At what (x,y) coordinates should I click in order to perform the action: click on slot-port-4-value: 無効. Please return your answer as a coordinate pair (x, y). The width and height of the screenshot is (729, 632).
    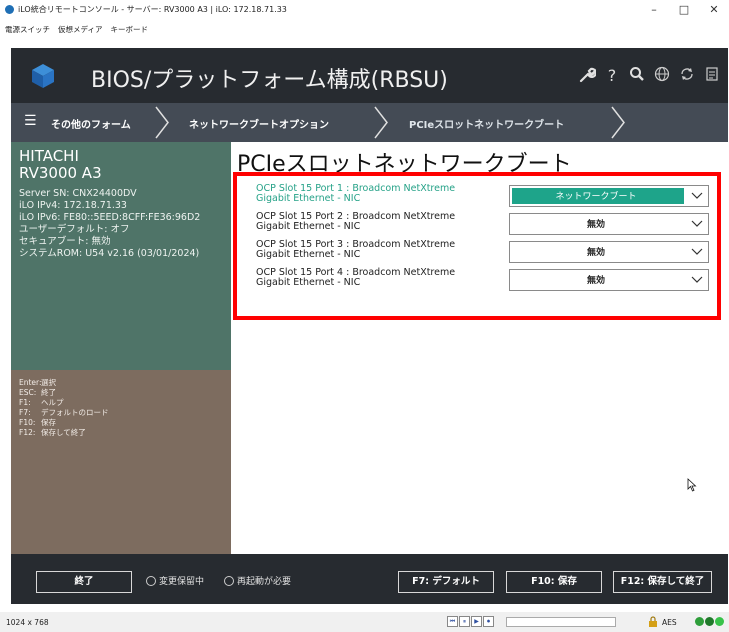
    Looking at the image, I should click on (595, 281).